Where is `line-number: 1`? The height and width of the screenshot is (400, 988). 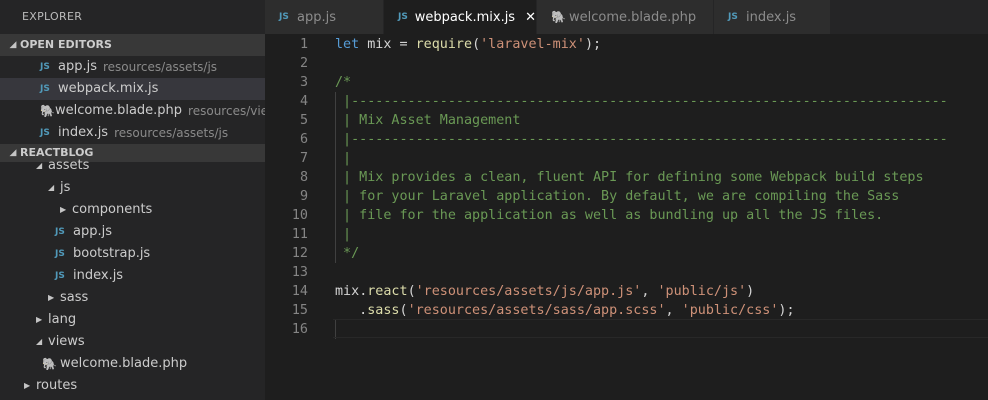 line-number: 1 is located at coordinates (303, 44).